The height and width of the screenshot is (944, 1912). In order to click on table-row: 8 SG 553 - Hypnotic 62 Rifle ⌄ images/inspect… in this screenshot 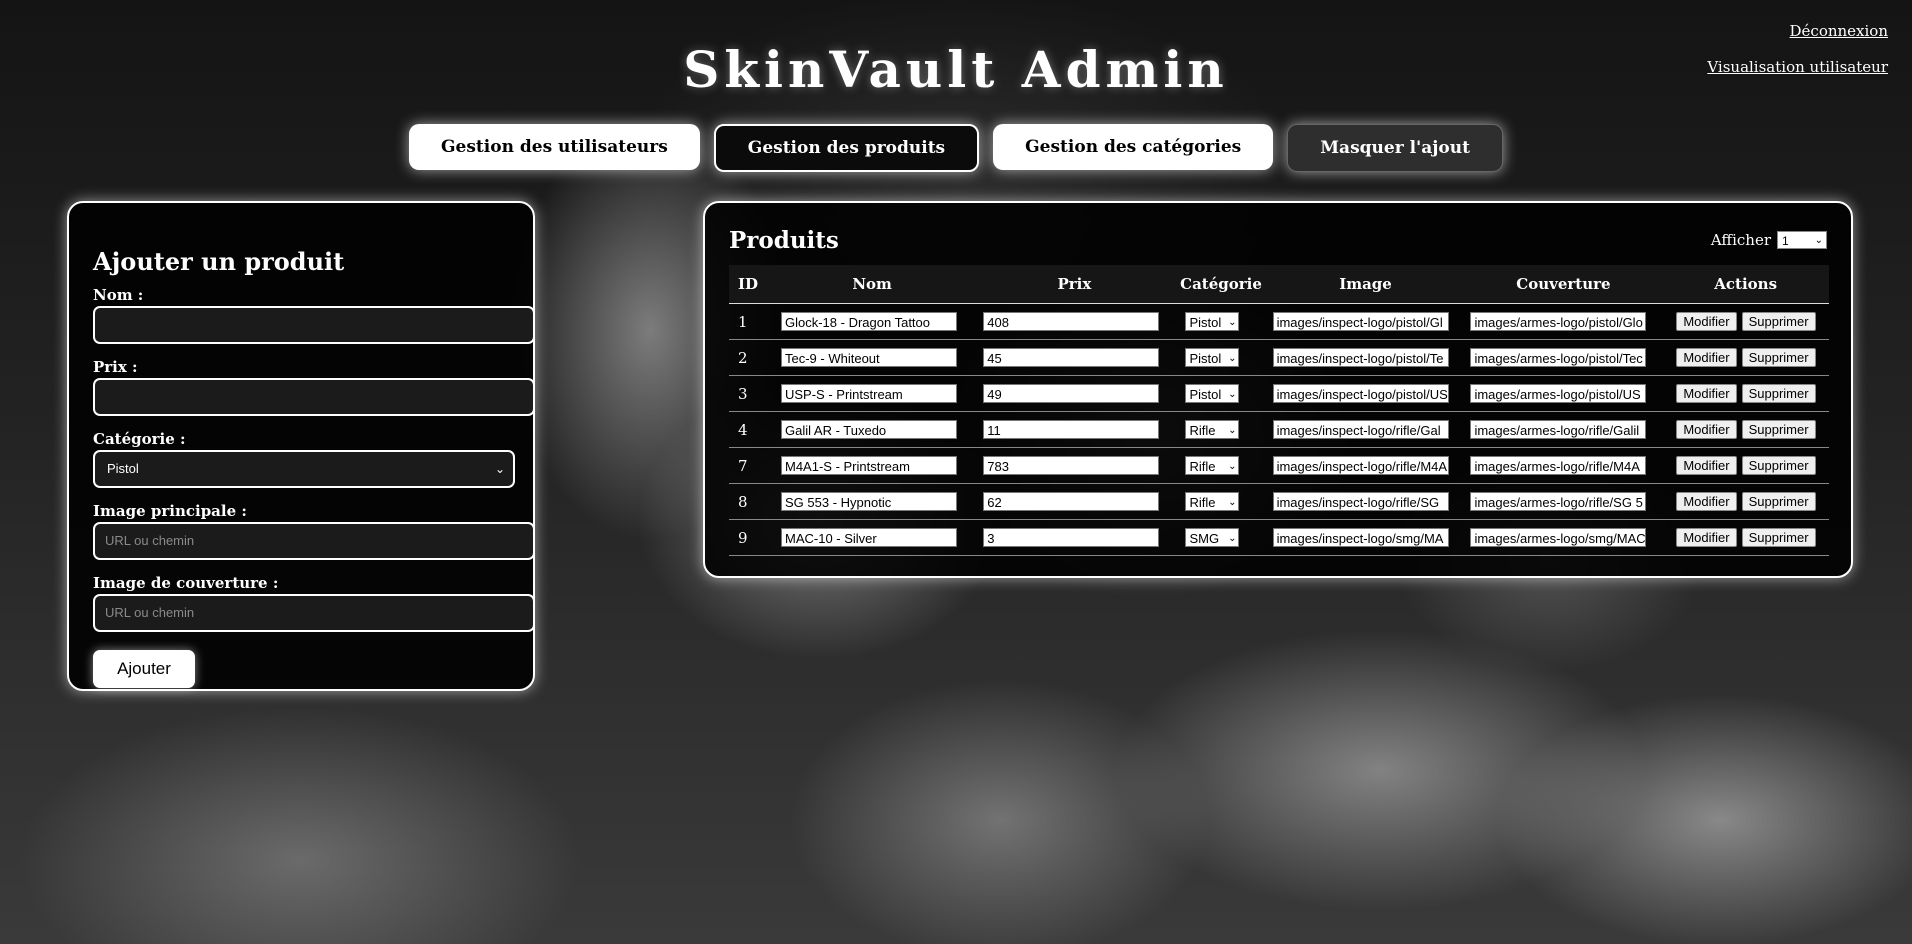, I will do `click(1279, 501)`.